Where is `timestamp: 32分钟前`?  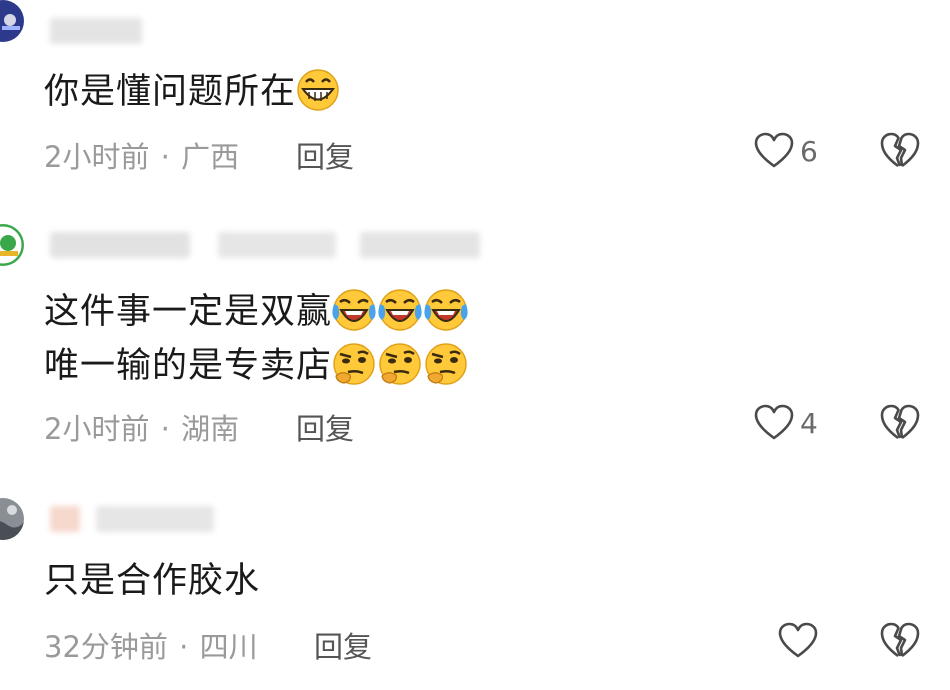
timestamp: 32分钟前 is located at coordinates (106, 647).